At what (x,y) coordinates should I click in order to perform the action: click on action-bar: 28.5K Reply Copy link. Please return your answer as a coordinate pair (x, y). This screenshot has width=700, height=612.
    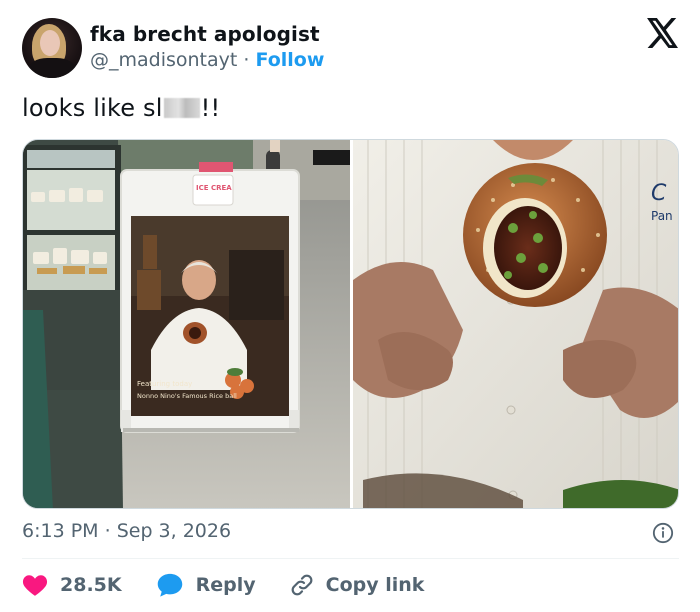
    Looking at the image, I should click on (240, 585).